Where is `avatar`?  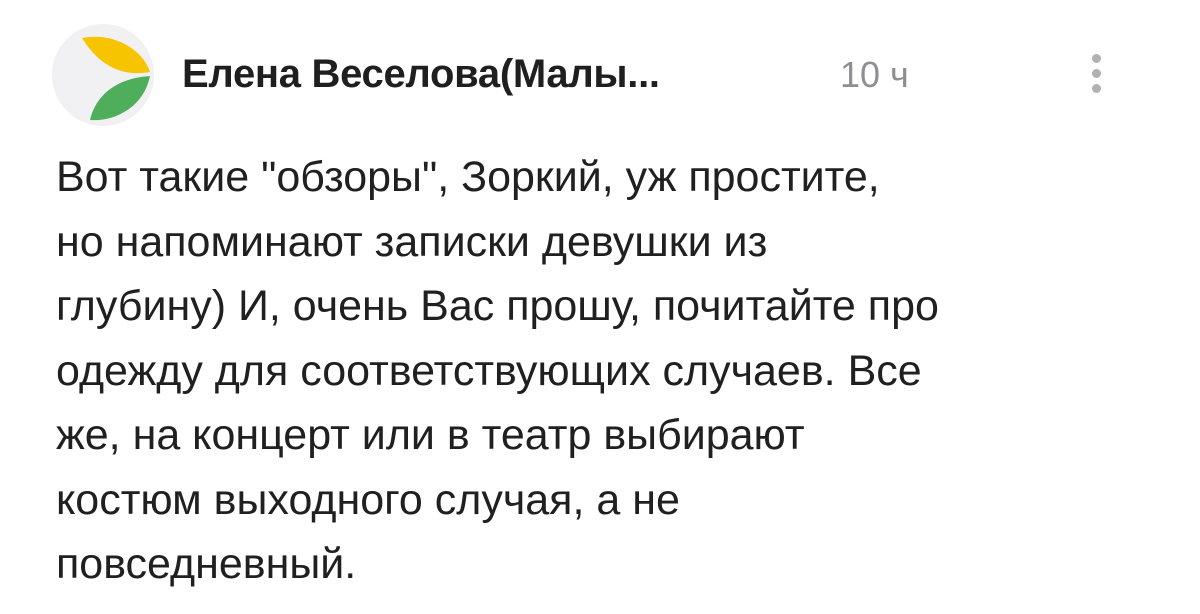
avatar is located at coordinates (103, 75).